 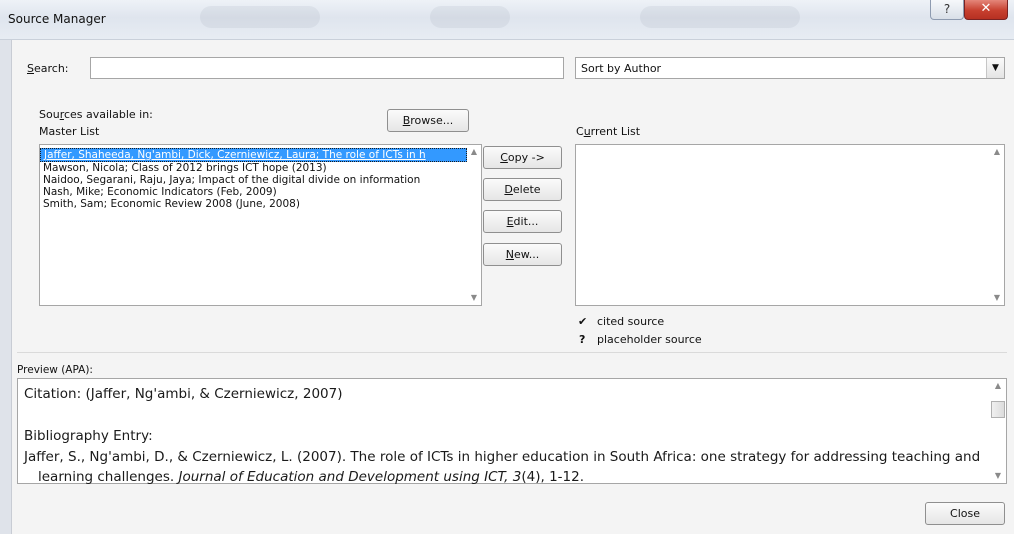 I want to click on master-list-scrollbar: ▲ ▼, so click(x=474, y=225).